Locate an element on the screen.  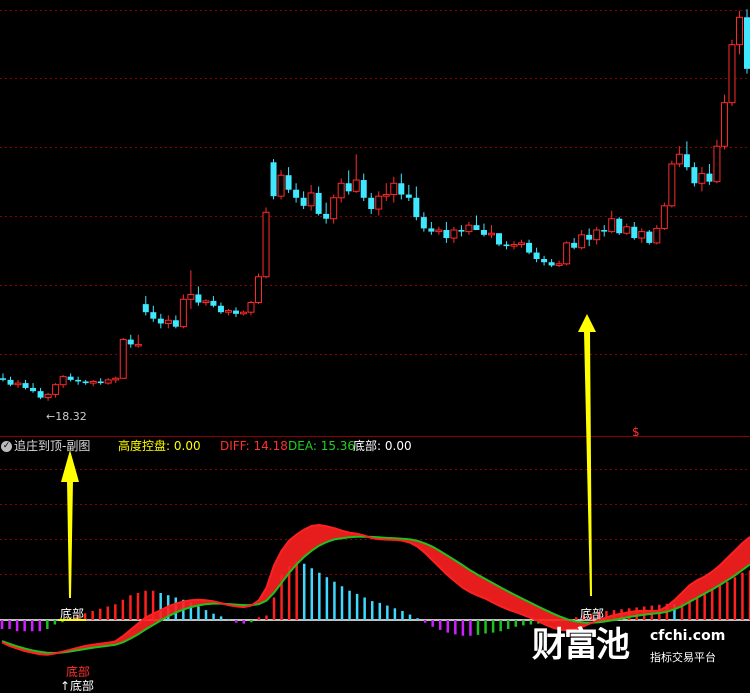
watermark: 财富池 cfchi.com 指标交易平台 is located at coordinates (632, 646).